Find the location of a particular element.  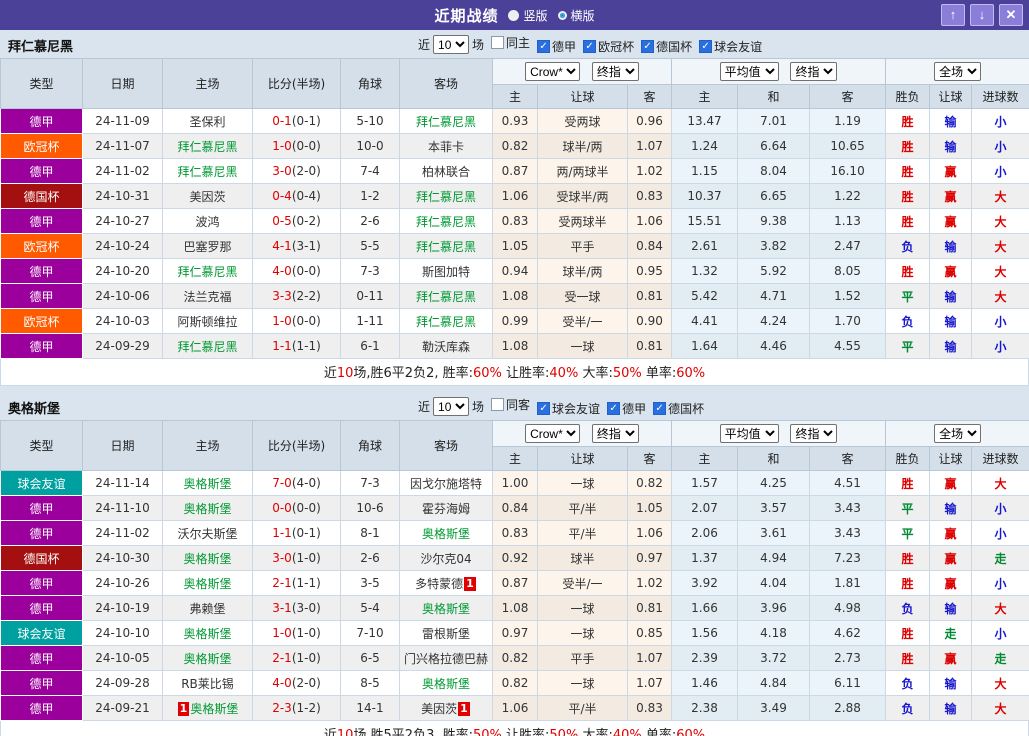

home-team: 法兰克福 is located at coordinates (207, 296).